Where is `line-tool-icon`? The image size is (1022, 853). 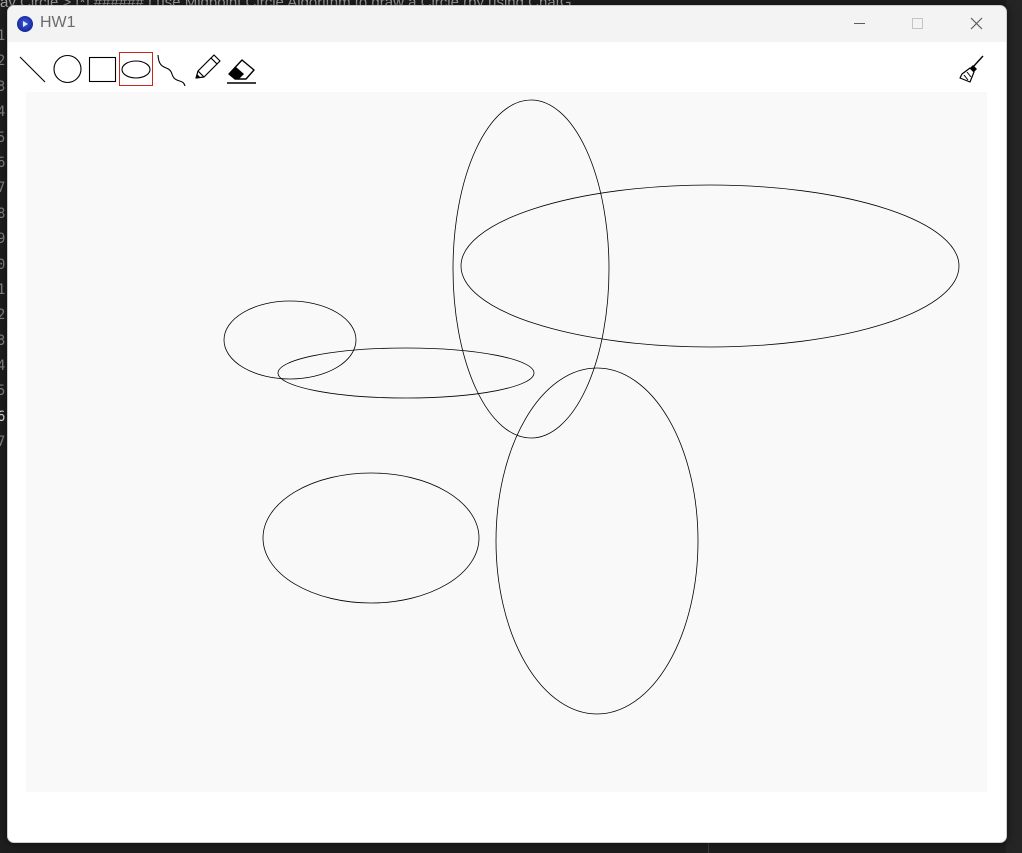 line-tool-icon is located at coordinates (32, 69).